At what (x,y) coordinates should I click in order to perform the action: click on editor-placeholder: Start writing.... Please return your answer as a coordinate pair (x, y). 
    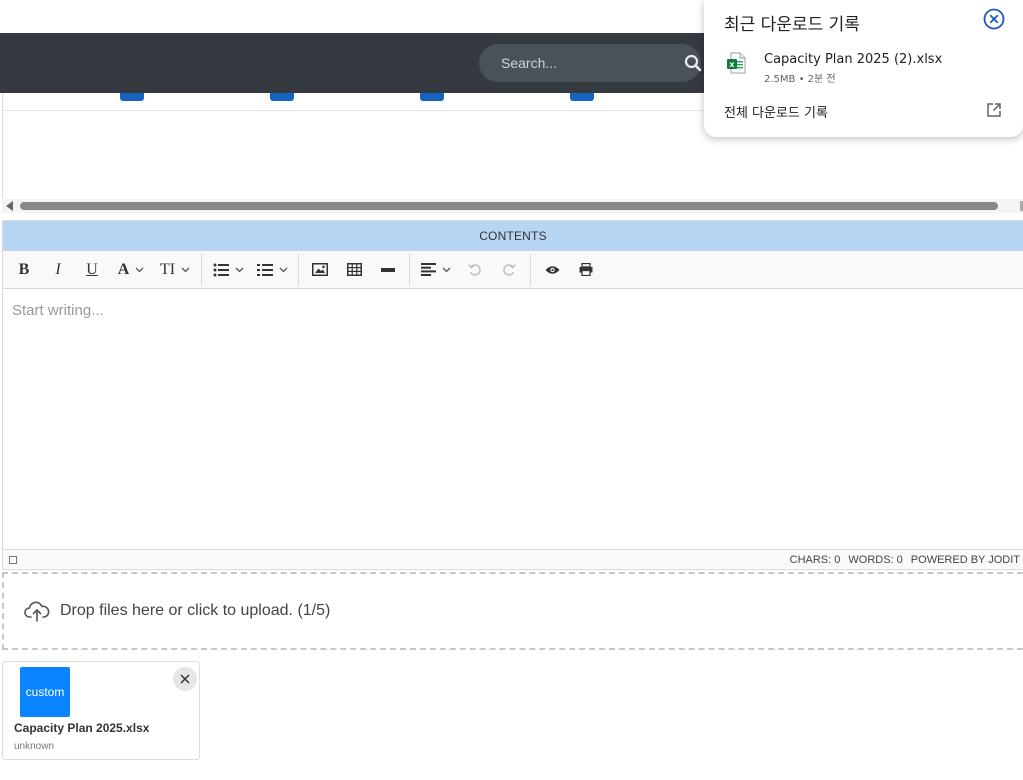
    Looking at the image, I should click on (58, 310).